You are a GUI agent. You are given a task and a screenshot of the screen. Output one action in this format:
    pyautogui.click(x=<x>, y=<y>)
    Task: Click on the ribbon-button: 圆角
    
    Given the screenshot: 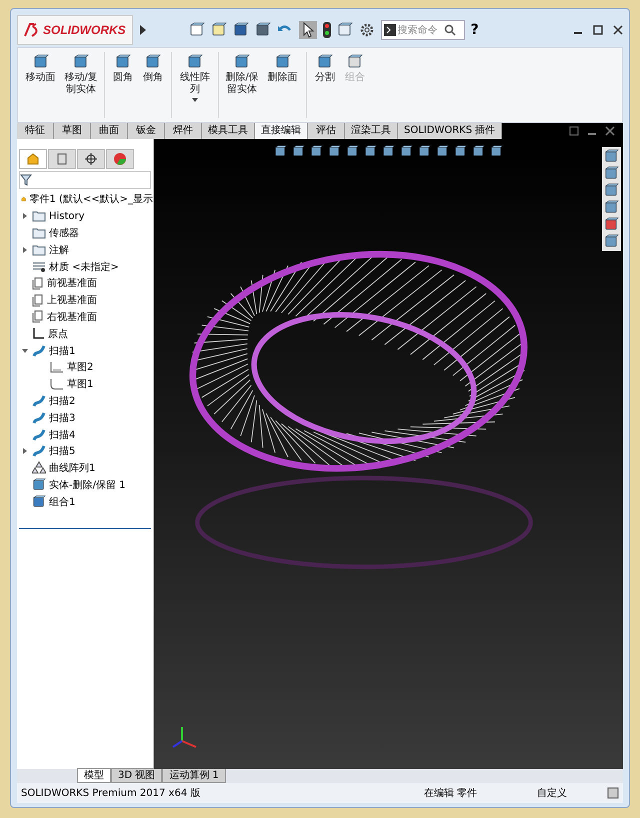 What is the action you would take?
    pyautogui.click(x=123, y=69)
    